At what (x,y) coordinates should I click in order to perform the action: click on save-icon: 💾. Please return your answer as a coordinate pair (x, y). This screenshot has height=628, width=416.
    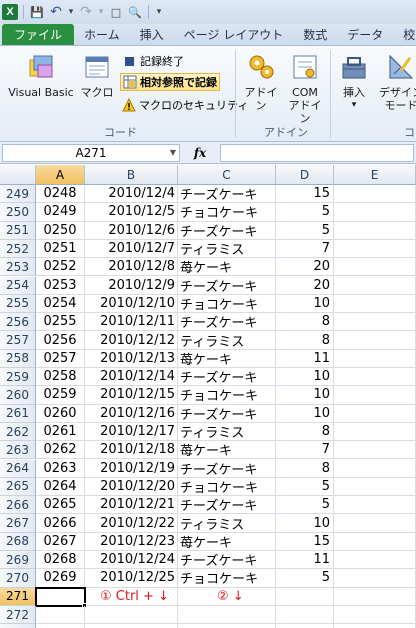
    Looking at the image, I should click on (37, 12).